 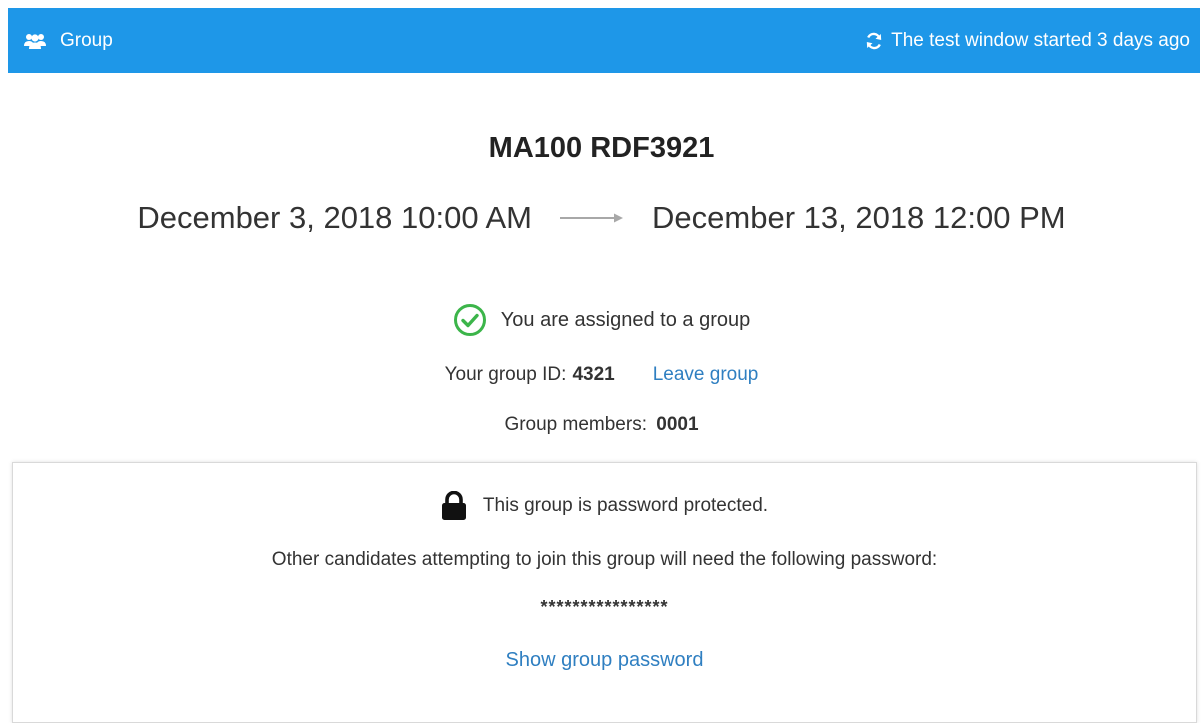 I want to click on group-members-row: Group members: 0001, so click(x=601, y=425).